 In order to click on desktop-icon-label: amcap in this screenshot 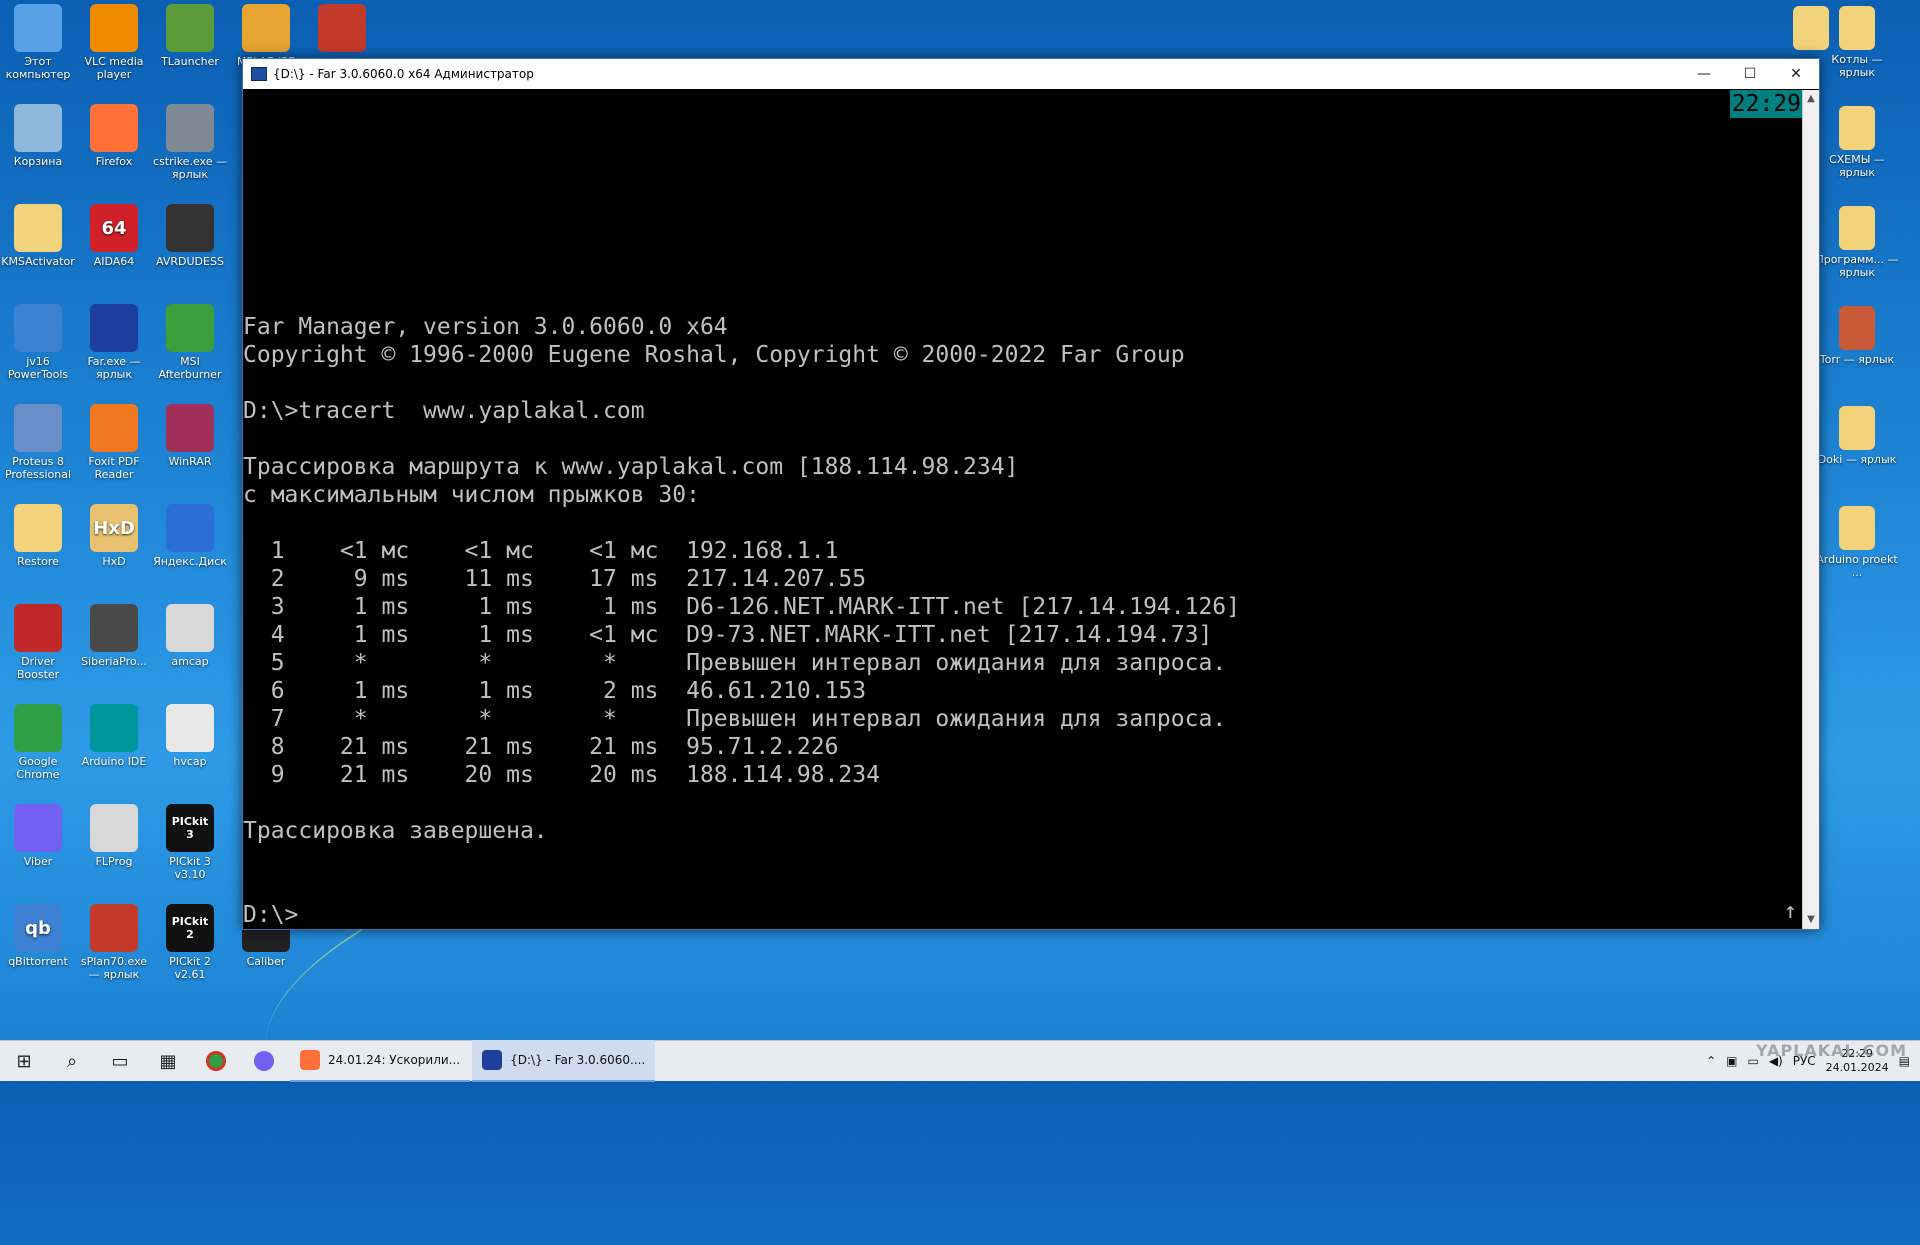, I will do `click(190, 661)`.